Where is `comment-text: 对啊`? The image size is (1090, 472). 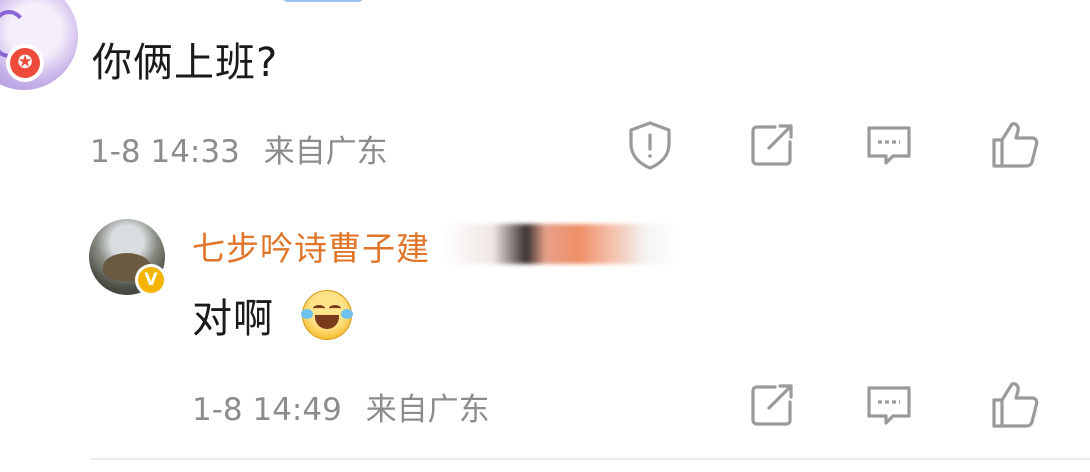 comment-text: 对啊 is located at coordinates (233, 319).